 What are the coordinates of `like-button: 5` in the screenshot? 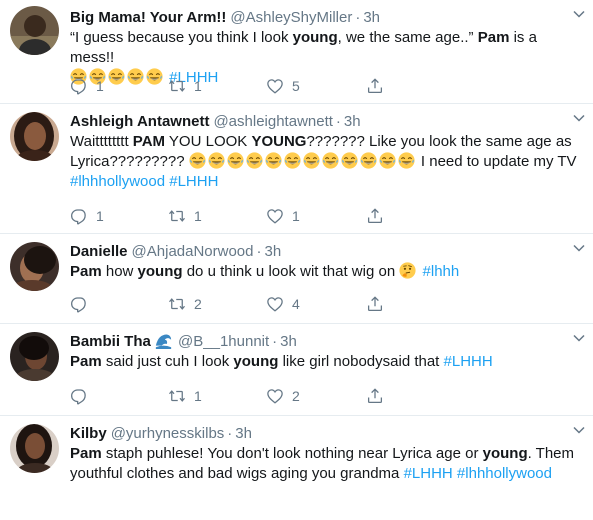 It's located at (283, 86).